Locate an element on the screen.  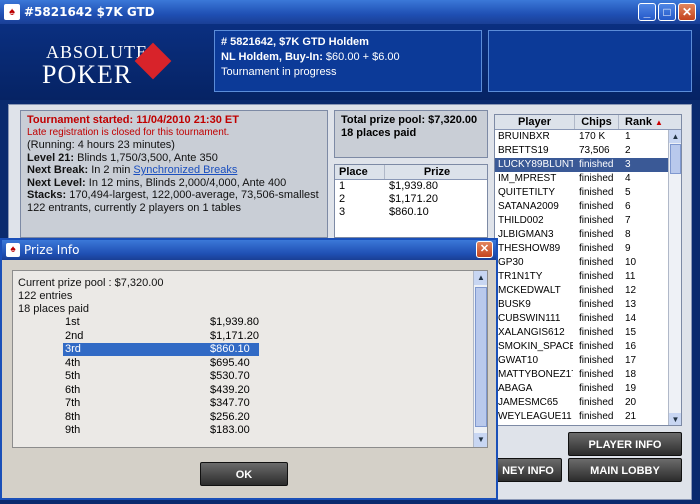
player-name-cell: GWAT10 is located at coordinates (518, 360).